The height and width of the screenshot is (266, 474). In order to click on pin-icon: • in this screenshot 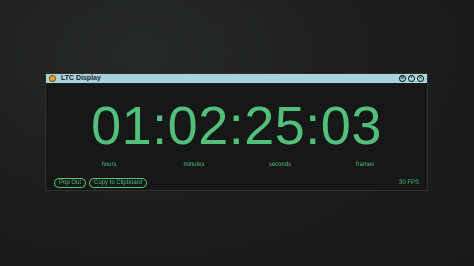, I will do `click(411, 78)`.